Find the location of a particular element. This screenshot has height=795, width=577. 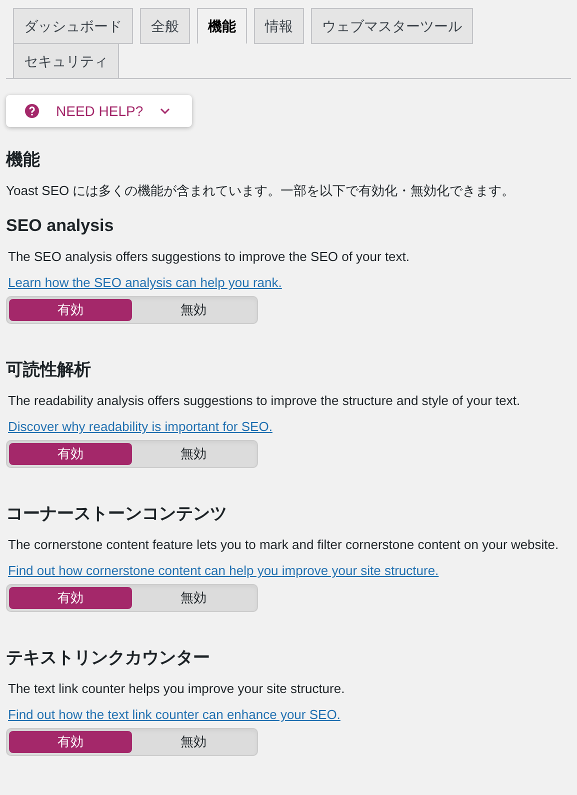

feature-title: SEO analysis is located at coordinates (60, 226).